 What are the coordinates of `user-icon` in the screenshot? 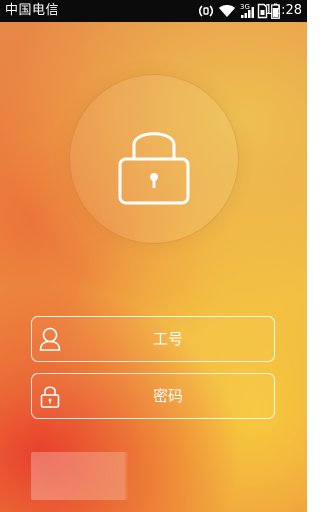 It's located at (50, 339).